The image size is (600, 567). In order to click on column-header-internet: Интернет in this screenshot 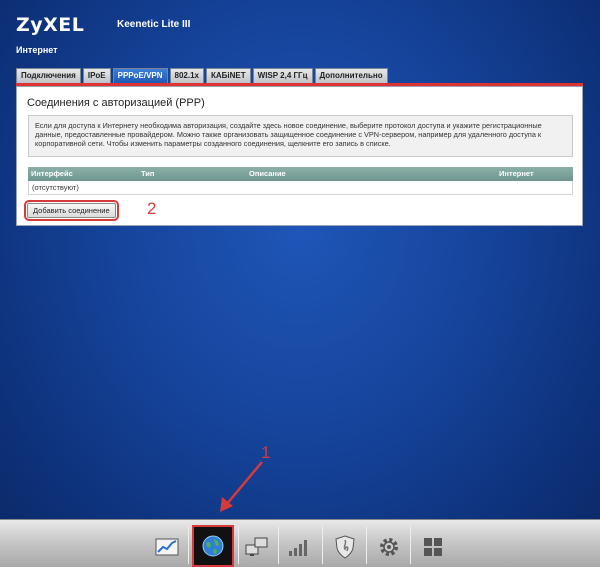, I will do `click(536, 174)`.